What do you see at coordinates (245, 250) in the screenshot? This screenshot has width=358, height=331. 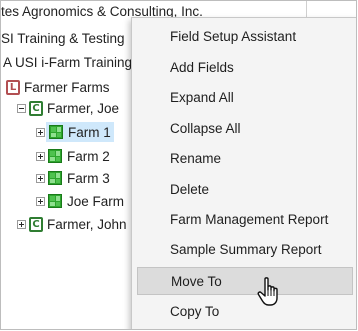 I see `menu-item-sample-summary-report: Sample Summary Report` at bounding box center [245, 250].